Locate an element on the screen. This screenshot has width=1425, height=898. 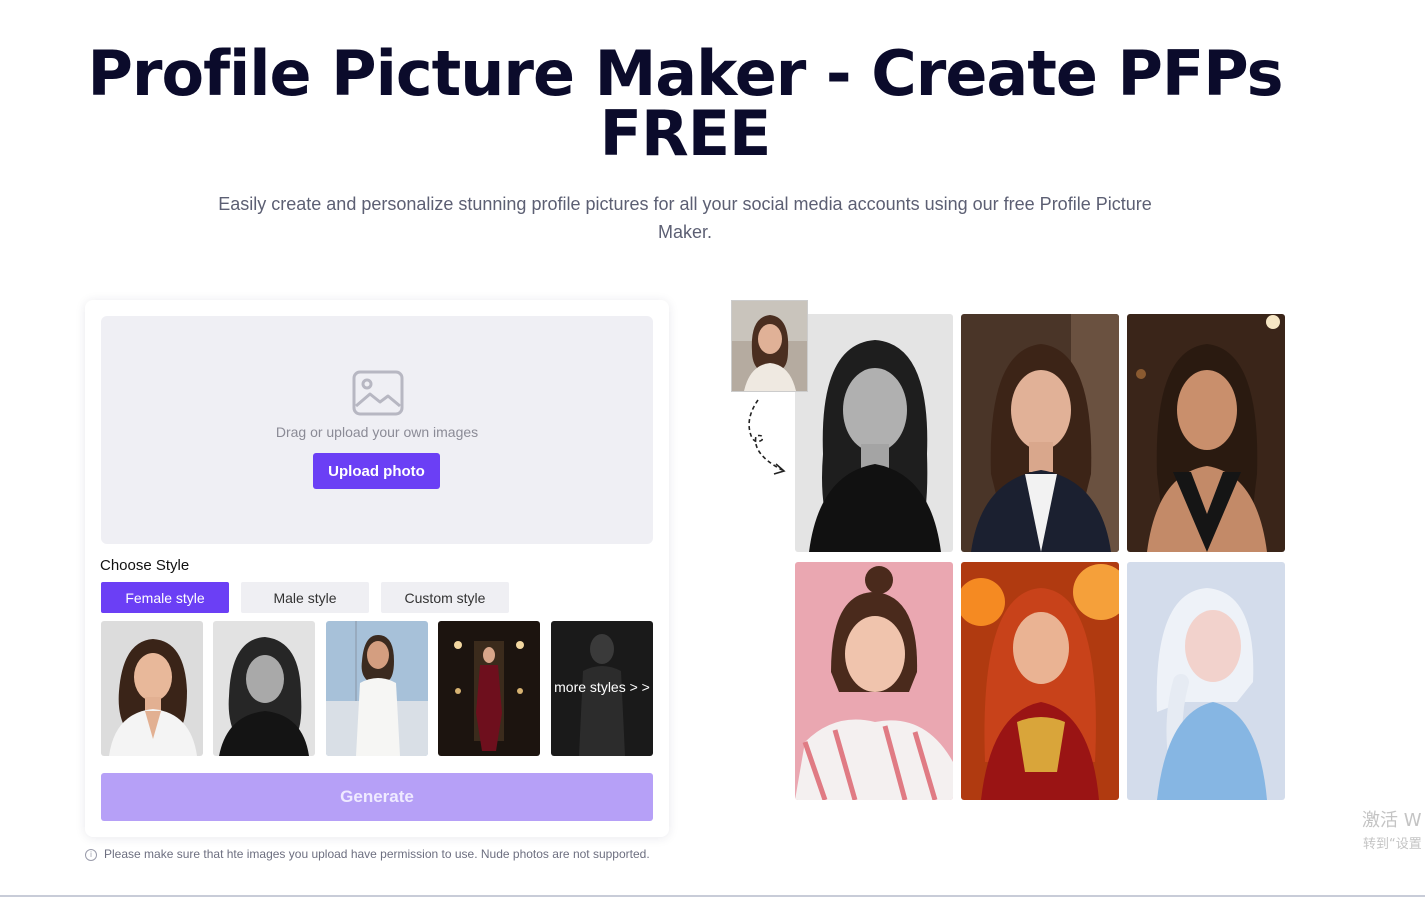
image-placeholder-icon is located at coordinates (378, 393).